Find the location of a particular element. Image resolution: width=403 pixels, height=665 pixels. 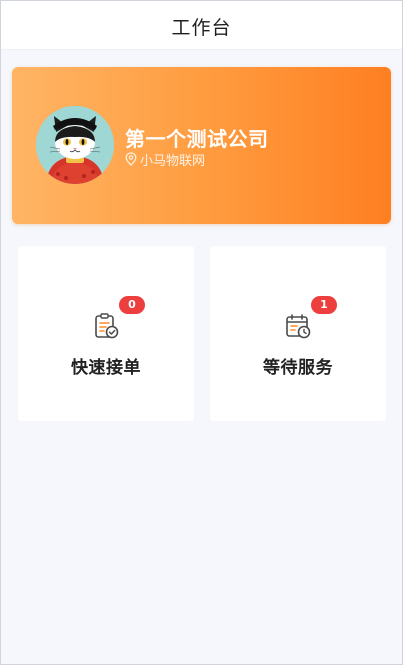

top-navigation-bar: 工作台 is located at coordinates (201, 25).